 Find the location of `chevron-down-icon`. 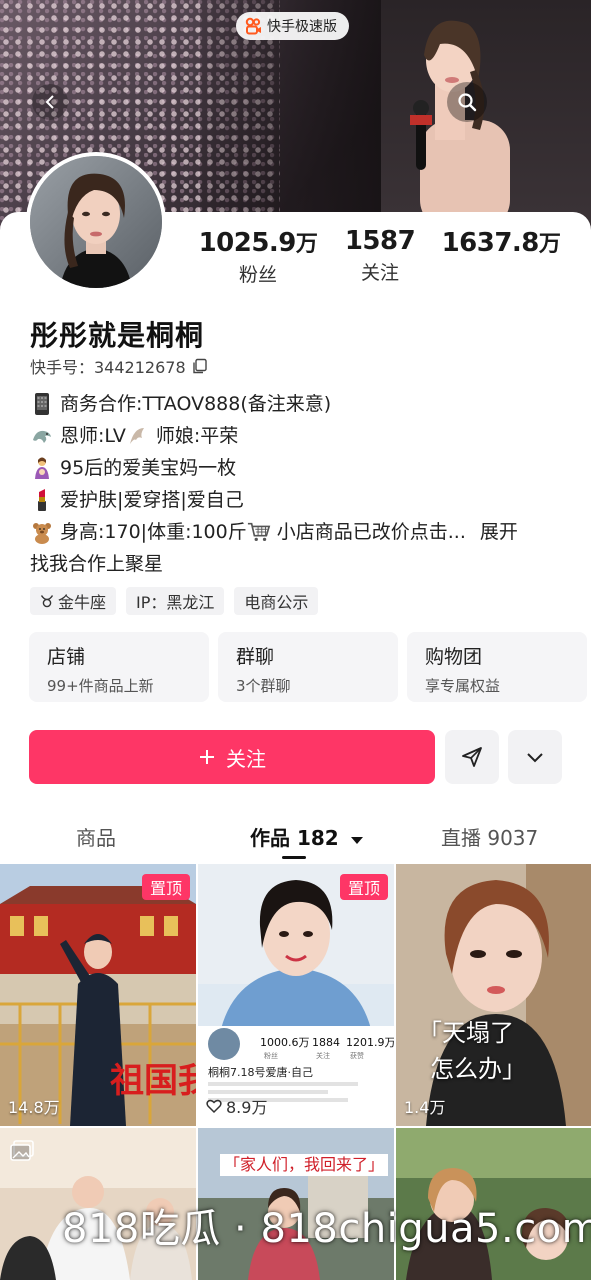

chevron-down-icon is located at coordinates (535, 758).